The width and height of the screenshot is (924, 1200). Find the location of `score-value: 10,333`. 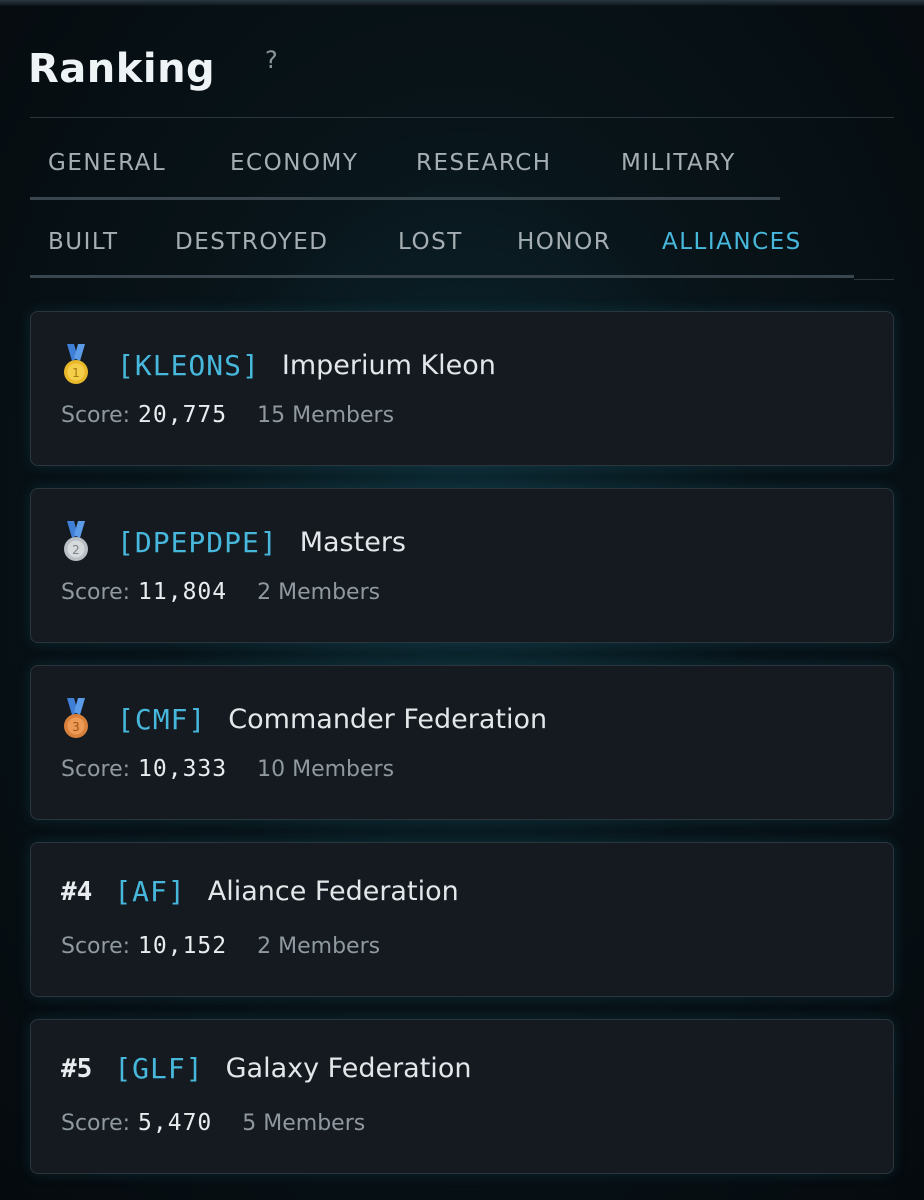

score-value: 10,333 is located at coordinates (183, 769).